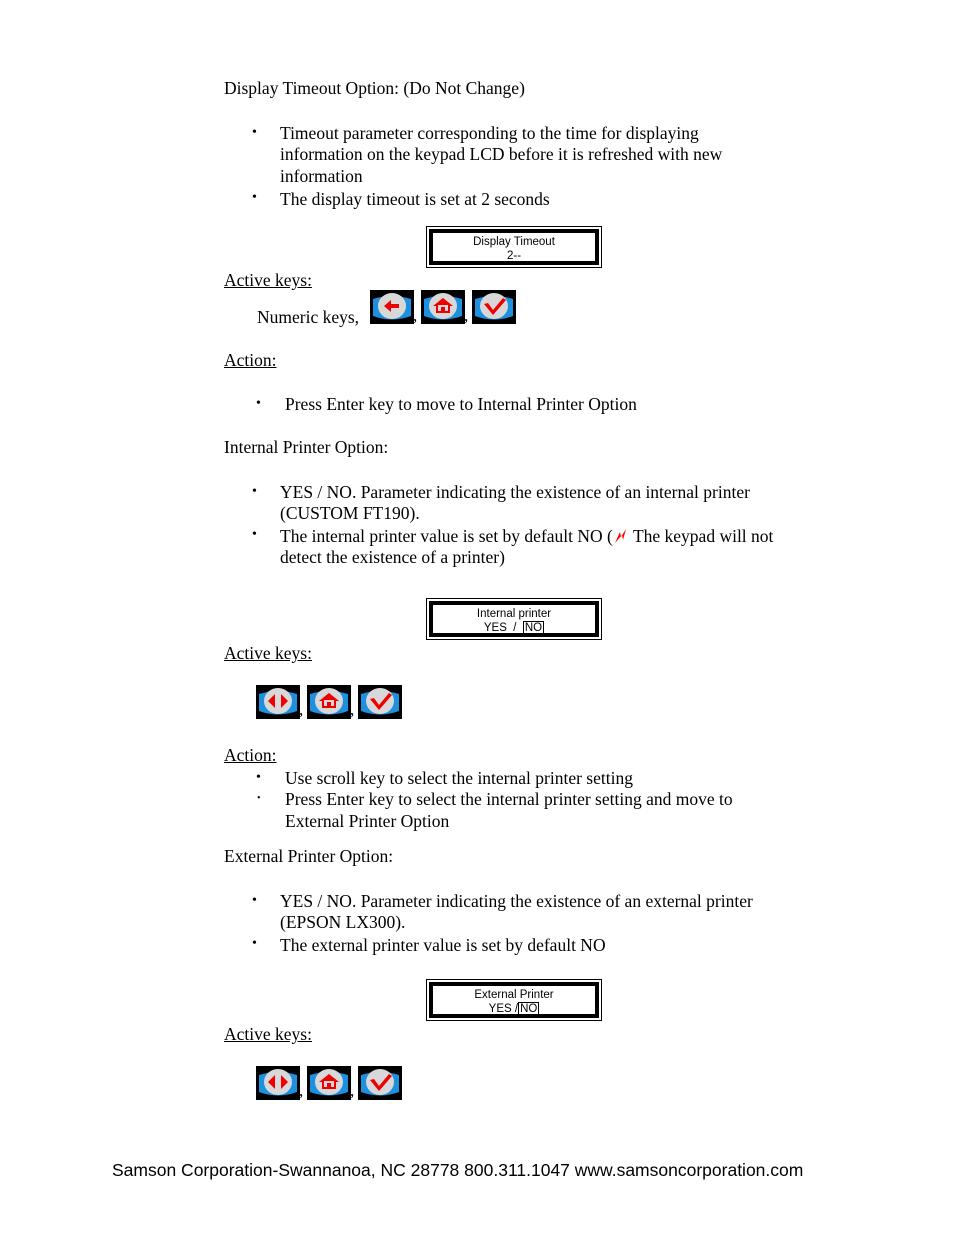  Describe the element at coordinates (321, 176) in the screenshot. I see `bullet-text: information` at that location.